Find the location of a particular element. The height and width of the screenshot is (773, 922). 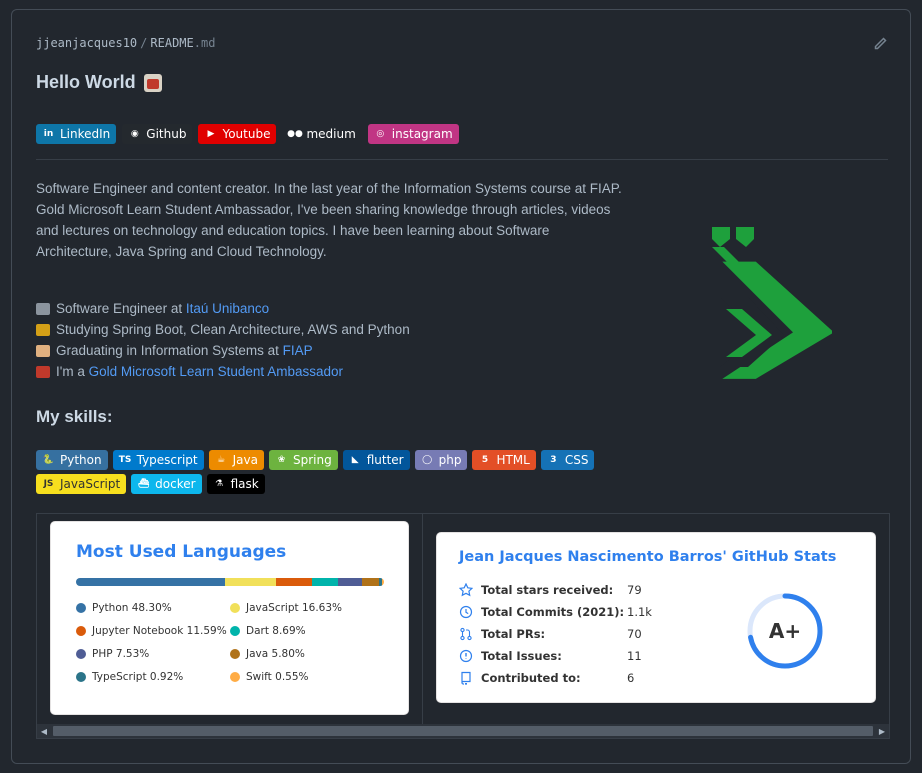

skills_row2-badge-label: docker is located at coordinates (175, 484).